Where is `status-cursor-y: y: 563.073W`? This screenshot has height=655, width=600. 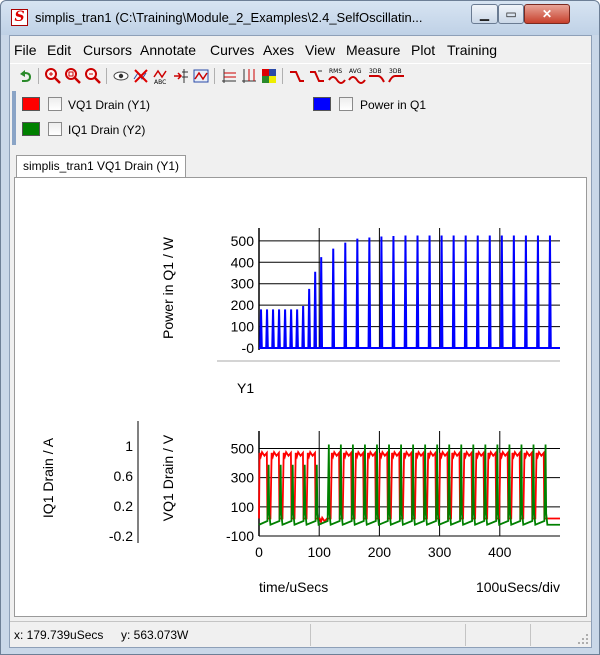
status-cursor-y: y: 563.073W is located at coordinates (155, 635).